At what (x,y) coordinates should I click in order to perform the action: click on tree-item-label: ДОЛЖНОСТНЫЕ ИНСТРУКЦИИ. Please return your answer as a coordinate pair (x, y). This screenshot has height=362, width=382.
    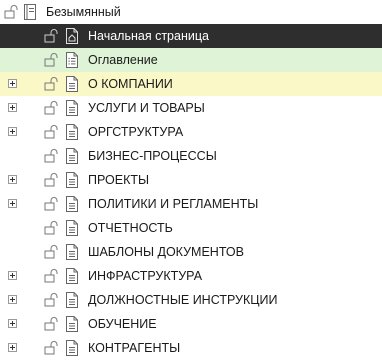
    Looking at the image, I should click on (183, 300).